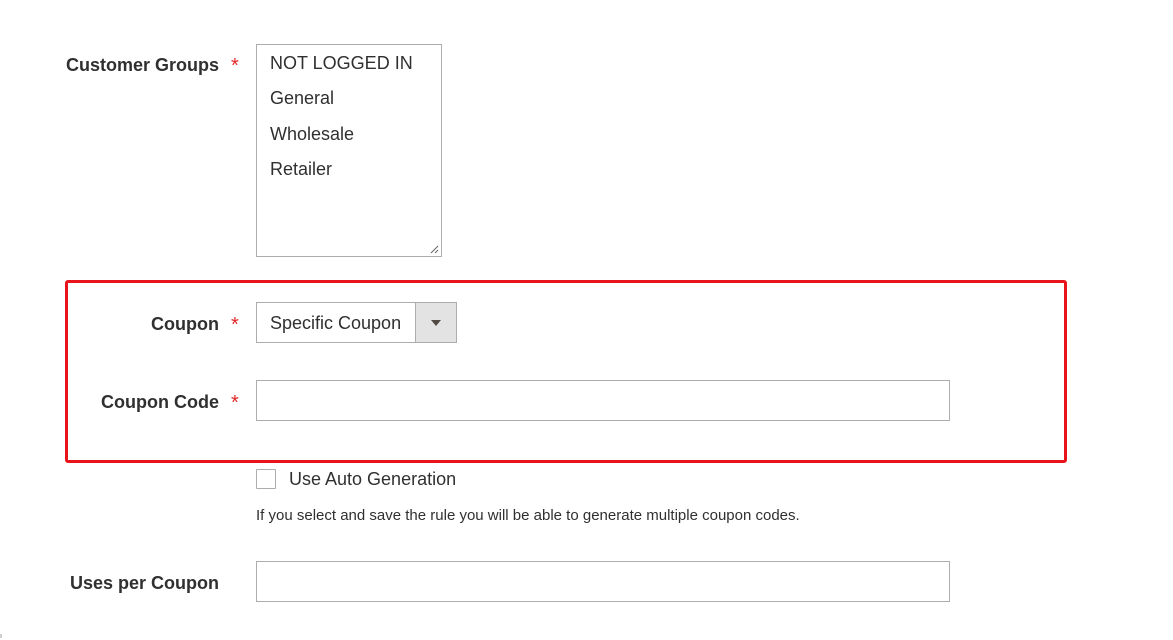 Image resolution: width=1173 pixels, height=640 pixels. I want to click on coupon-select: Specific Coupon, so click(356, 322).